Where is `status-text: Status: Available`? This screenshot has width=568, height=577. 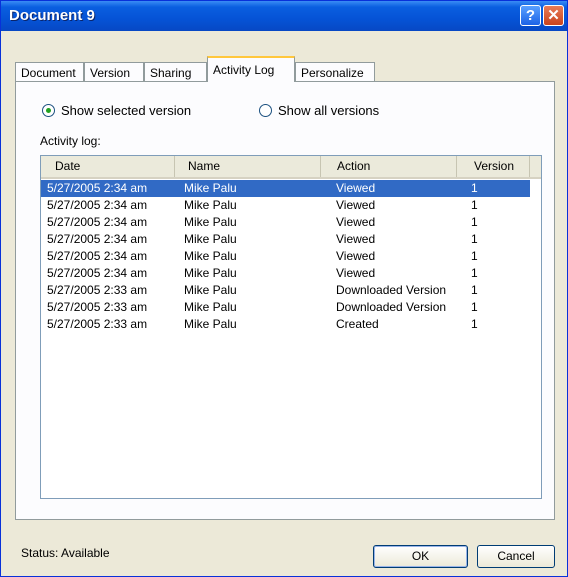
status-text: Status: Available is located at coordinates (65, 553).